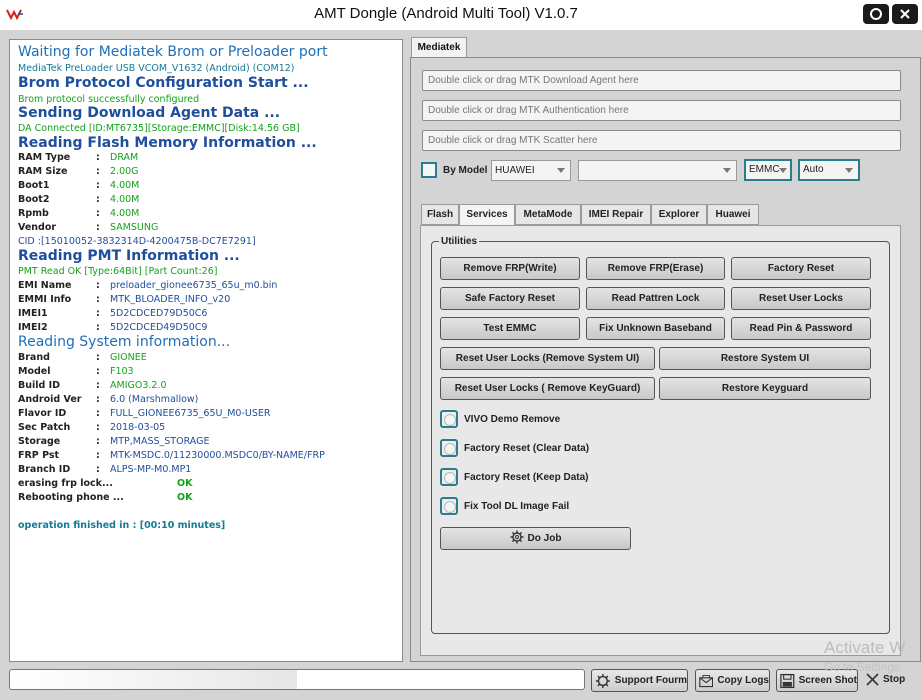 The width and height of the screenshot is (922, 700). I want to click on field-value: 4.00M, so click(125, 213).